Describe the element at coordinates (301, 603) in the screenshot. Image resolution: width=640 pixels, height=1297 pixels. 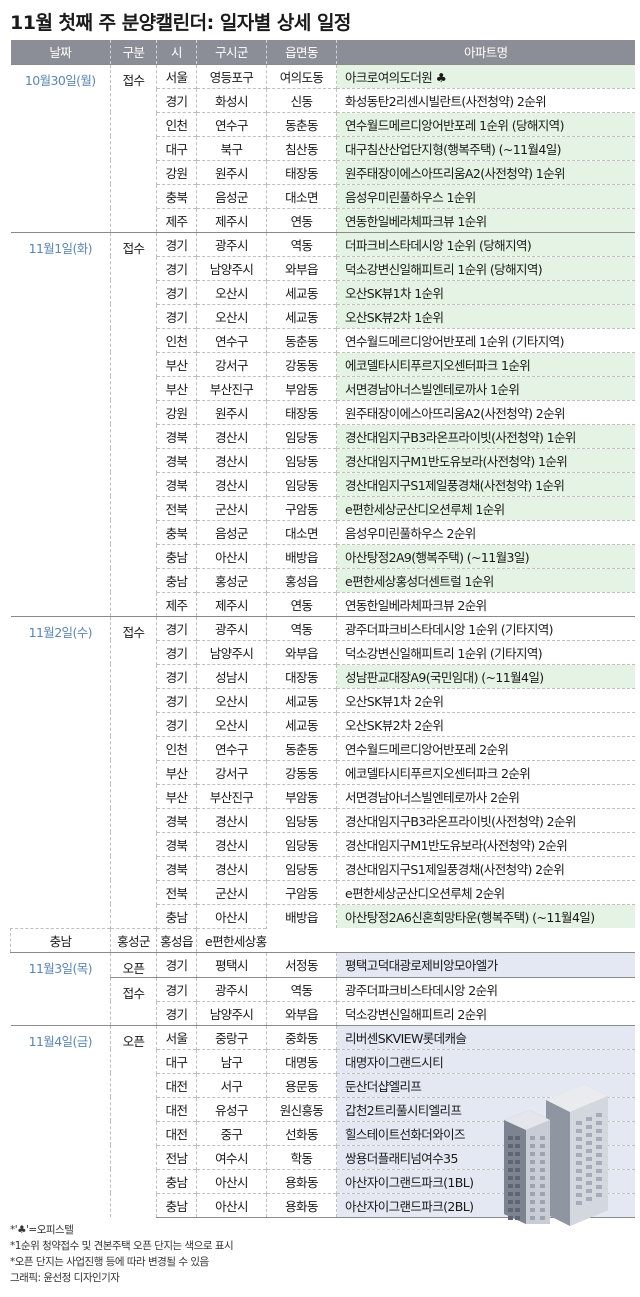
I see `town-cell: 연동` at that location.